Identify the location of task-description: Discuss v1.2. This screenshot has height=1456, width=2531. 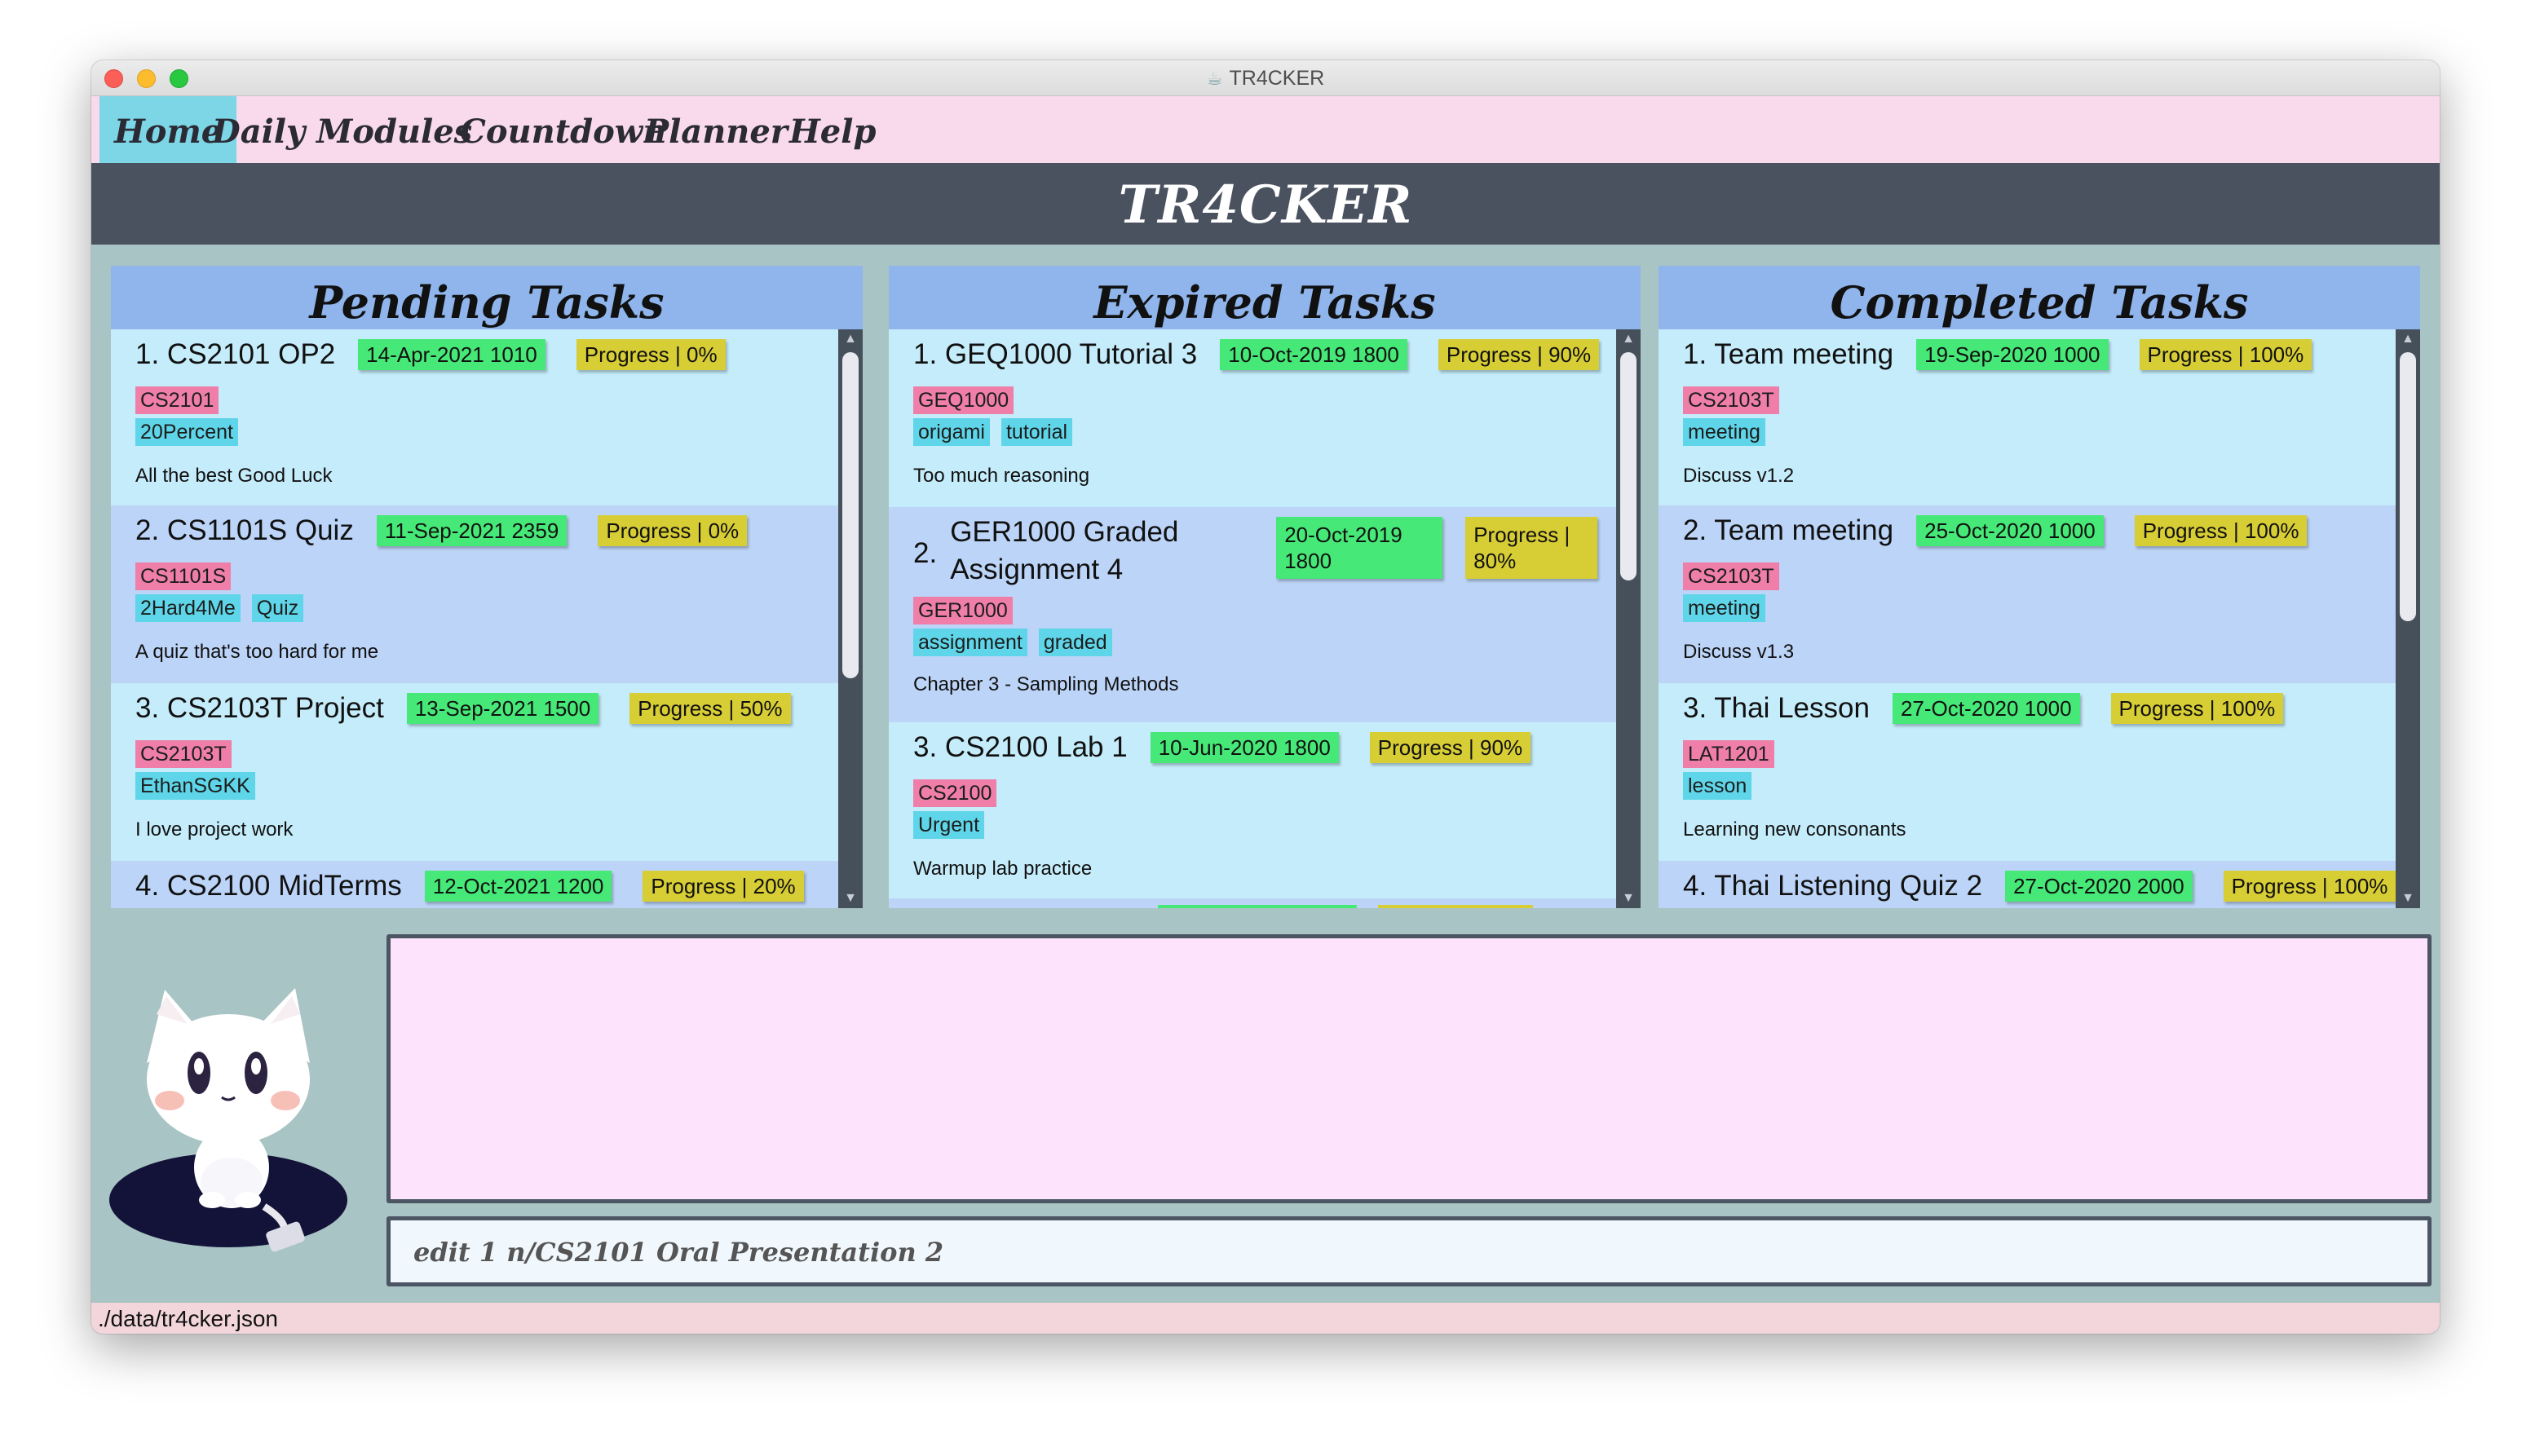
(1739, 476).